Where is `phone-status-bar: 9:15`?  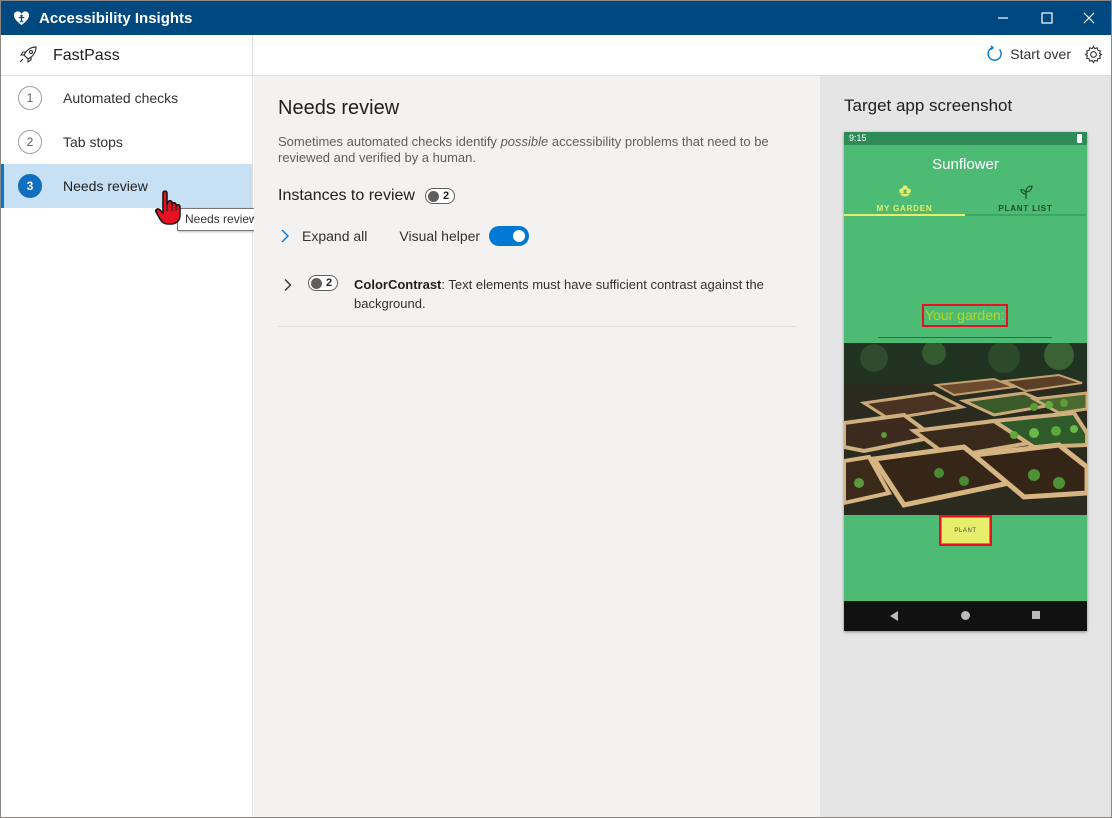
phone-status-bar: 9:15 is located at coordinates (965, 138).